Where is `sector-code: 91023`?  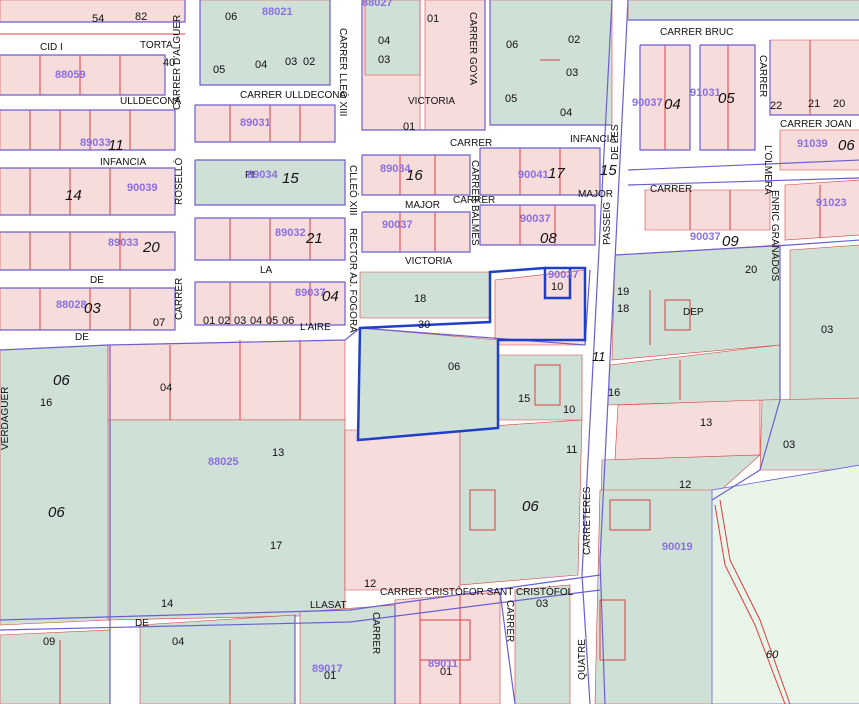 sector-code: 91023 is located at coordinates (831, 203).